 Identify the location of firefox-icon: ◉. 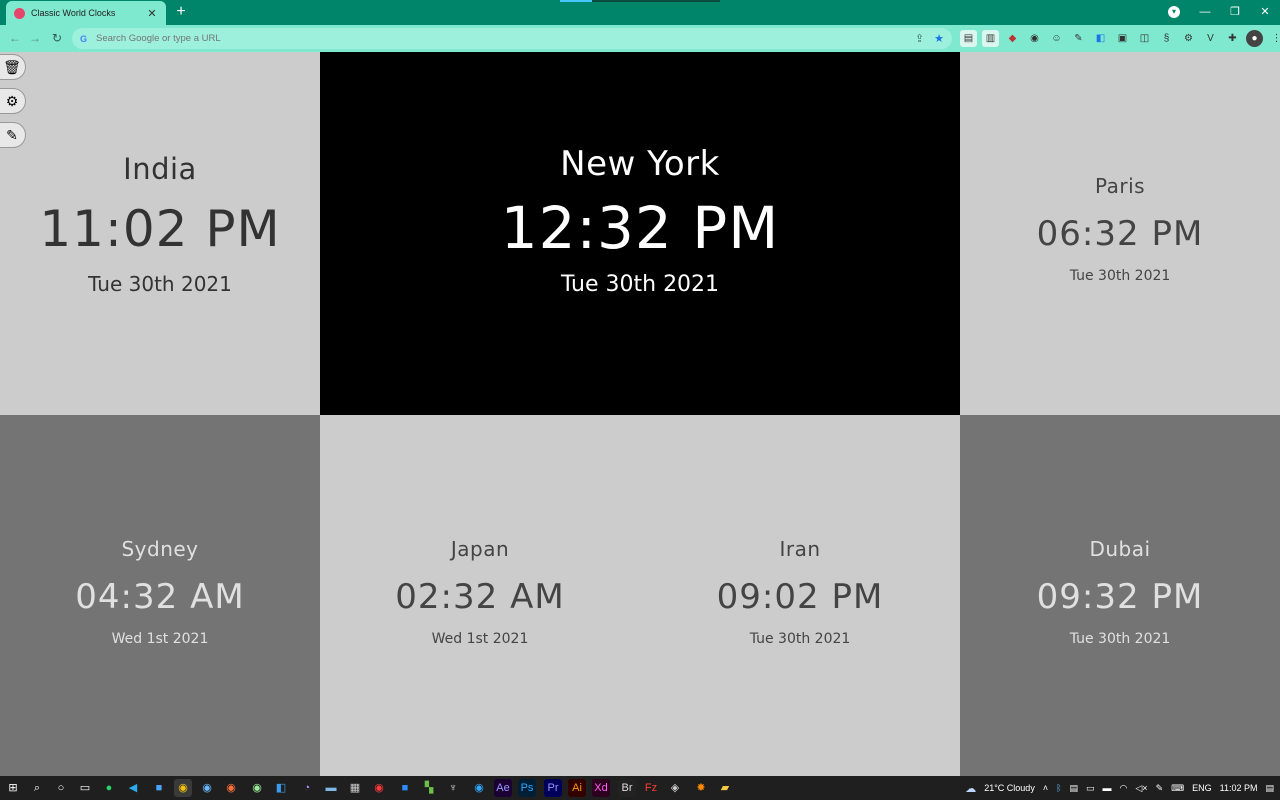
(231, 788).